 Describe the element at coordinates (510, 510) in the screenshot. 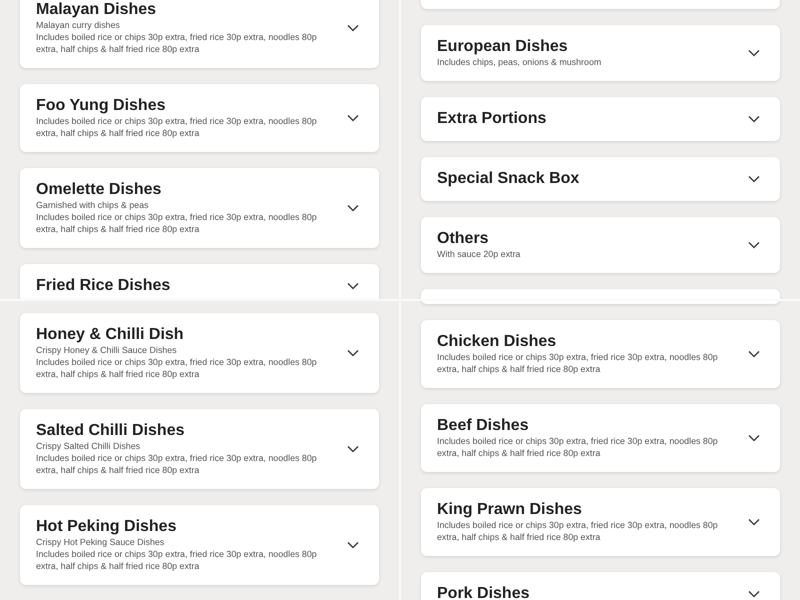

I see `category-title: King Prawn Dishes` at that location.